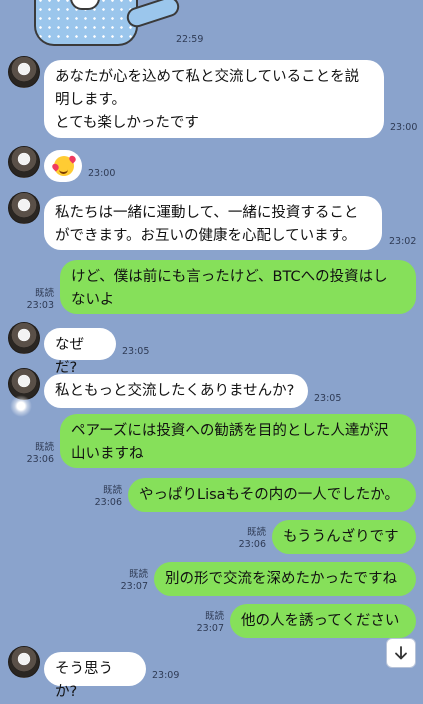  I want to click on message-time: 23:03, so click(40, 305).